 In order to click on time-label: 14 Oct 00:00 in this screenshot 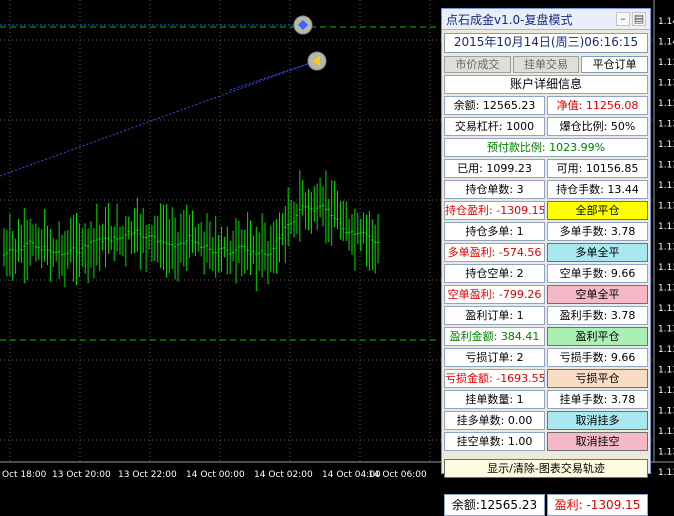, I will do `click(215, 475)`.